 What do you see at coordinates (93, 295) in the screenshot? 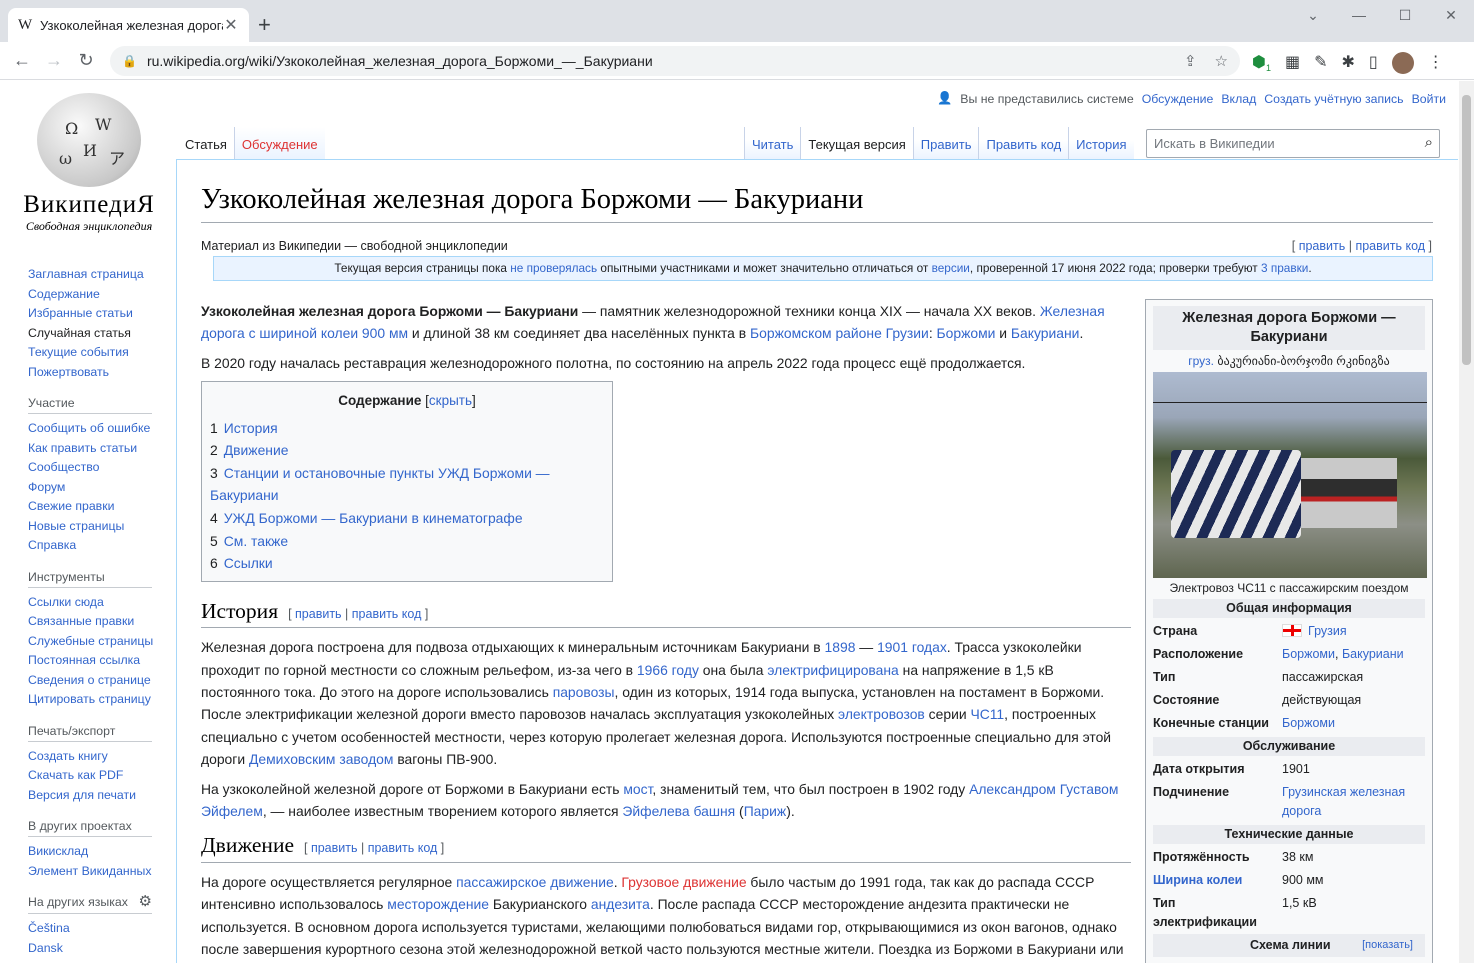
I see `sidebar-item-contents: Содержание` at bounding box center [93, 295].